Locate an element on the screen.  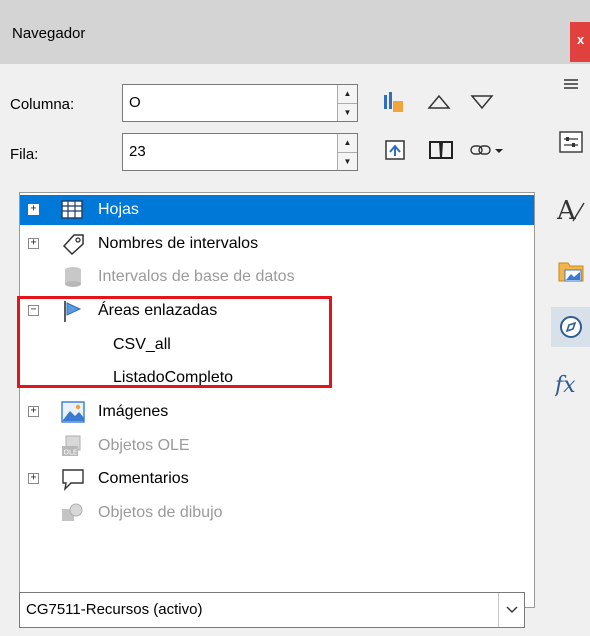
comment-icon is located at coordinates (73, 479).